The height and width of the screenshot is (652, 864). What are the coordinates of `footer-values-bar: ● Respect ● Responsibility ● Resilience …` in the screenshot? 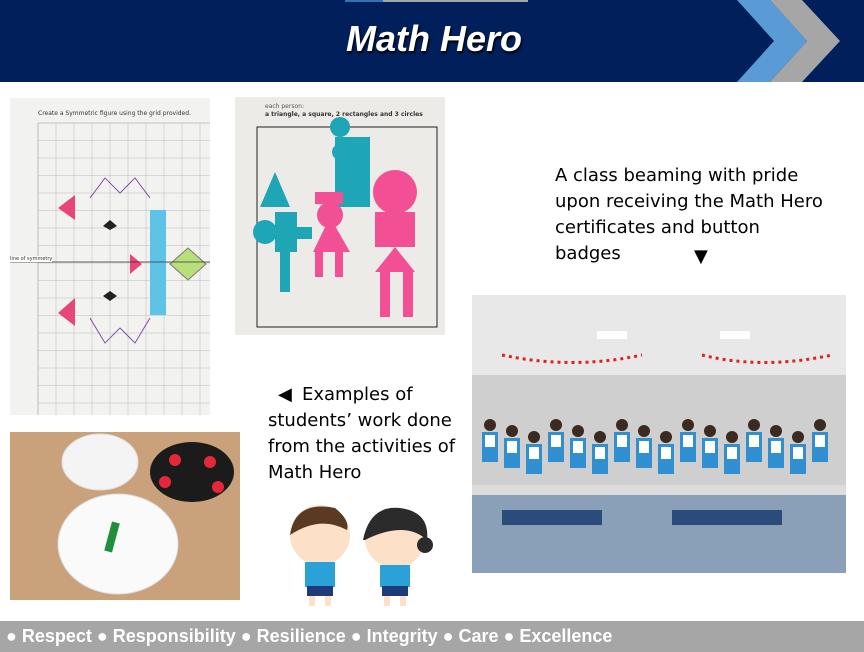 It's located at (432, 636).